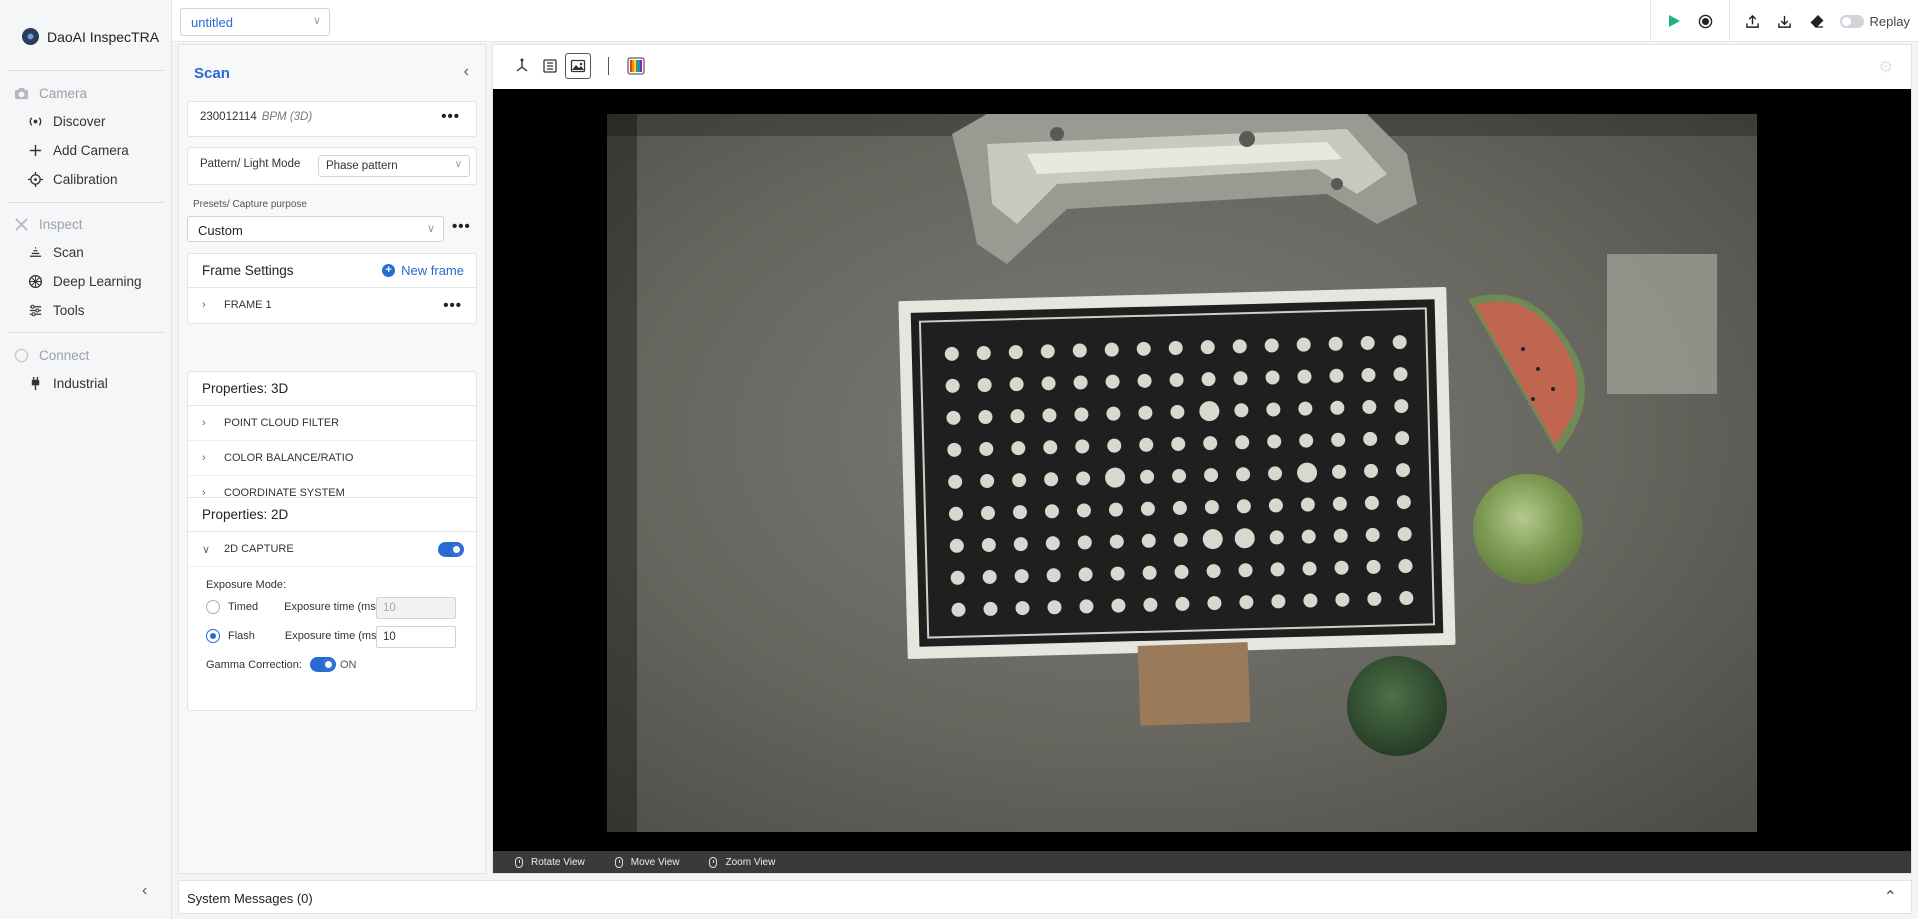 The width and height of the screenshot is (1918, 919). What do you see at coordinates (461, 226) in the screenshot?
I see `presets-more-button: •••` at bounding box center [461, 226].